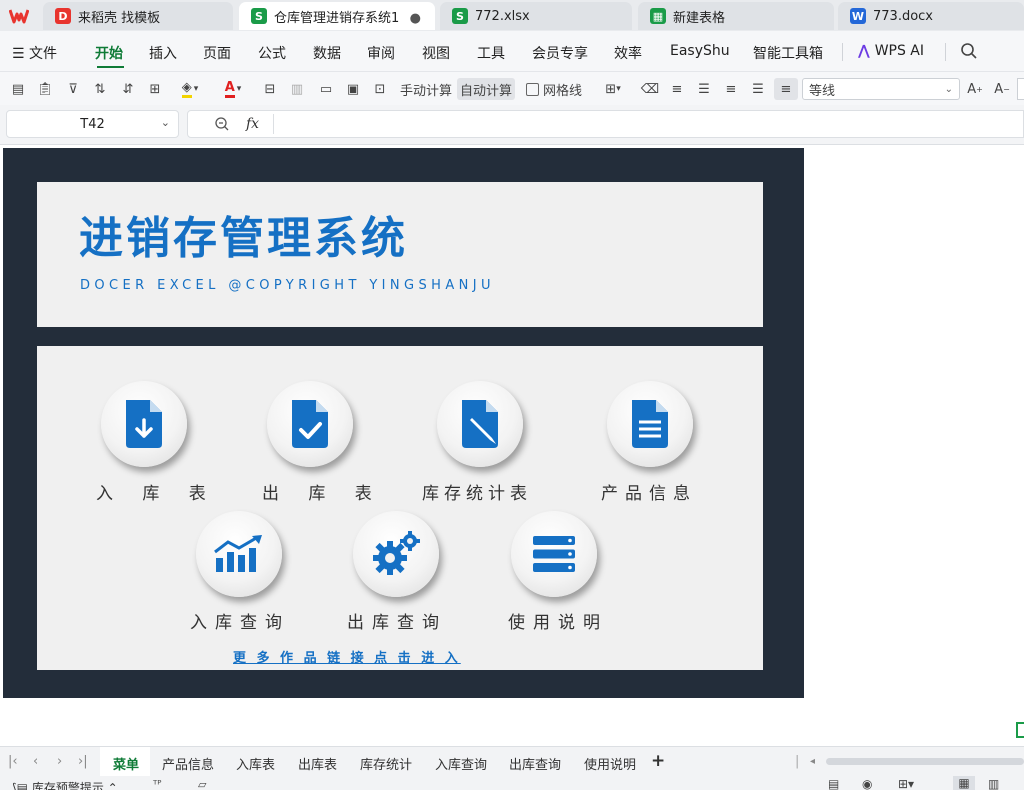  Describe the element at coordinates (993, 783) in the screenshot. I see `layout-view-icon: ▥` at that location.